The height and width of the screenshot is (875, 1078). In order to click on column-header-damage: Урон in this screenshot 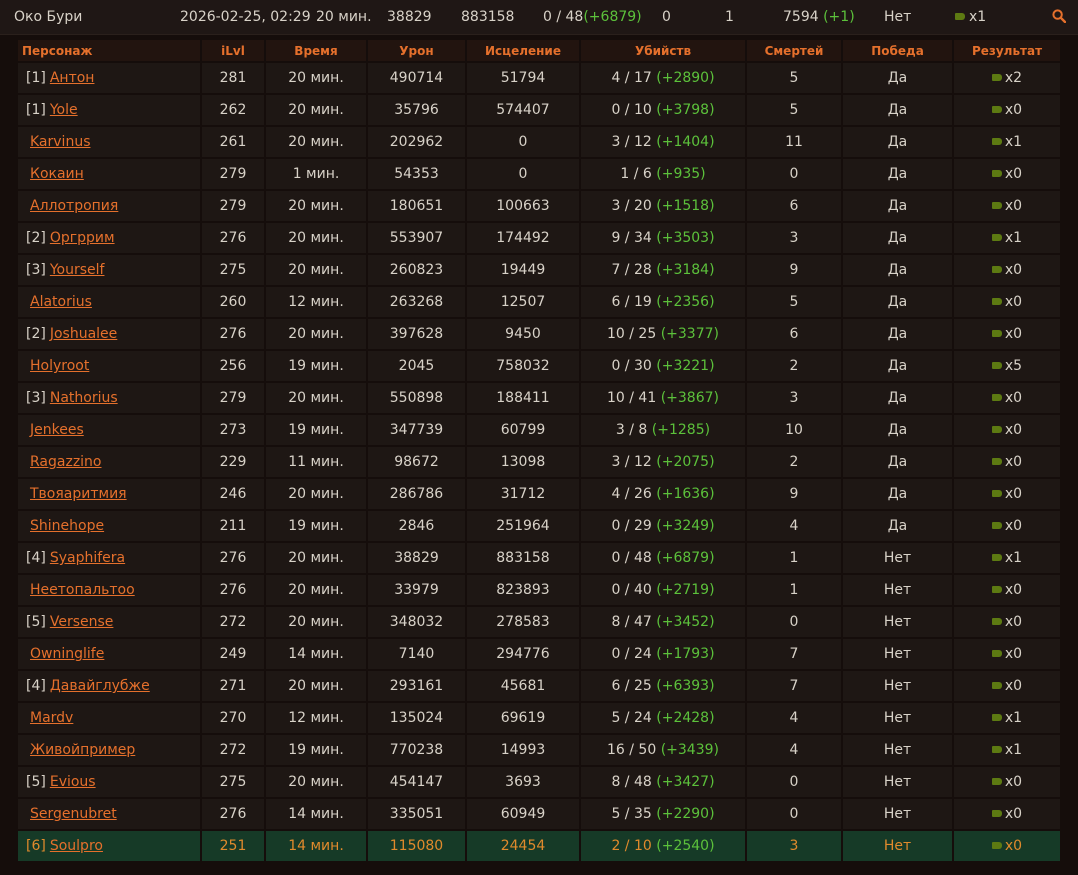, I will do `click(416, 50)`.